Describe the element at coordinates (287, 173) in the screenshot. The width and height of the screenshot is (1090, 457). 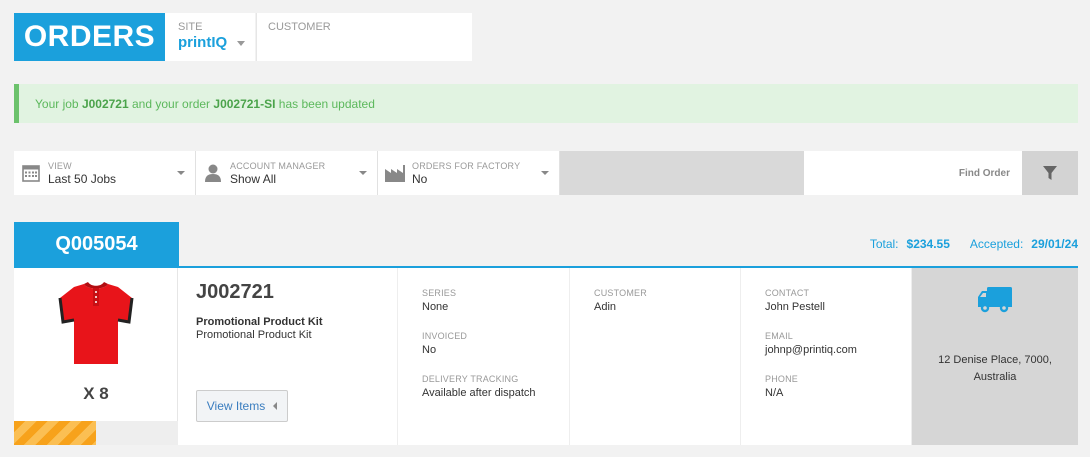
I see `account-manager-filter: ACCOUNT MANAGER Show All` at that location.